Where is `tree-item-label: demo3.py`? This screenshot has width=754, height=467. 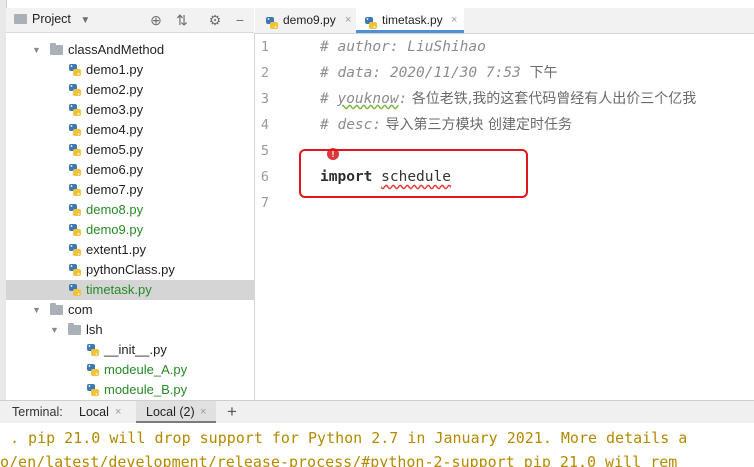
tree-item-label: demo3.py is located at coordinates (115, 109).